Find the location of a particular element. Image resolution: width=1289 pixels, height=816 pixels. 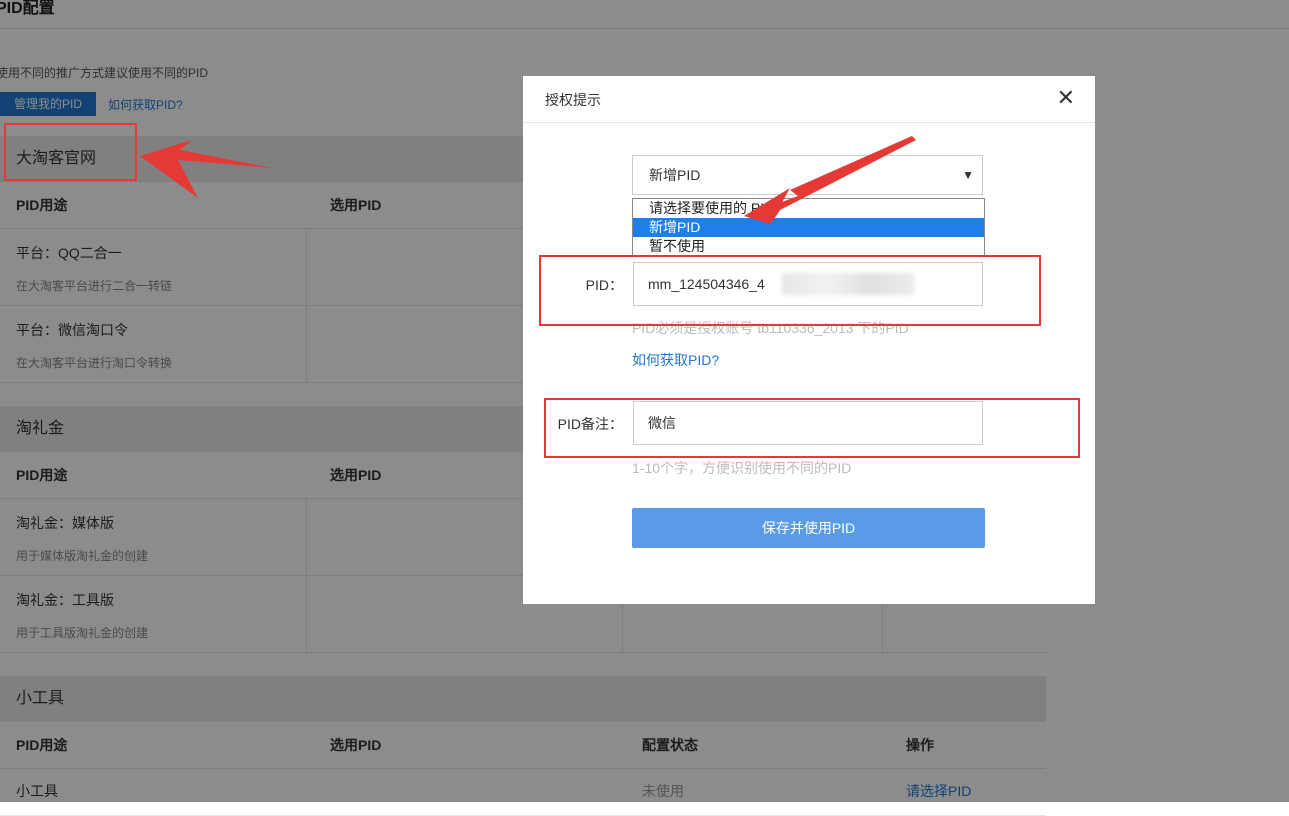

arrow-left-annotation is located at coordinates (206, 169).